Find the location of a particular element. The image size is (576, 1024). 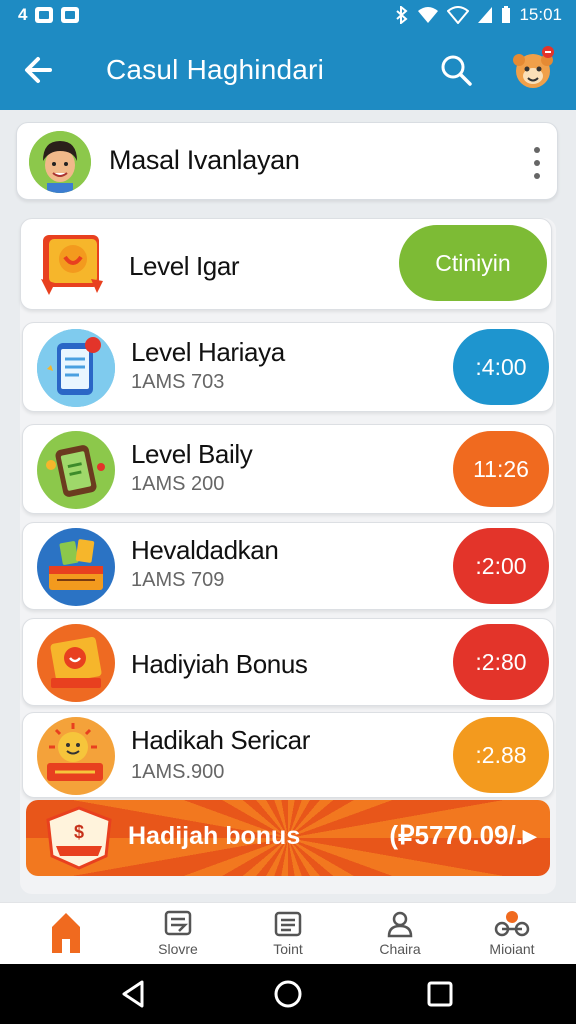

bonus-value: (₽5770.09/.▸ is located at coordinates (462, 835).